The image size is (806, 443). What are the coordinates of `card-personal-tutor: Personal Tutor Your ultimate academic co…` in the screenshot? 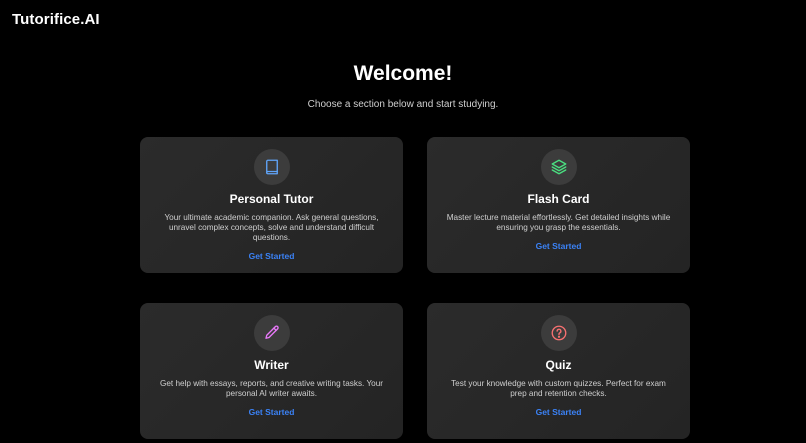 It's located at (271, 205).